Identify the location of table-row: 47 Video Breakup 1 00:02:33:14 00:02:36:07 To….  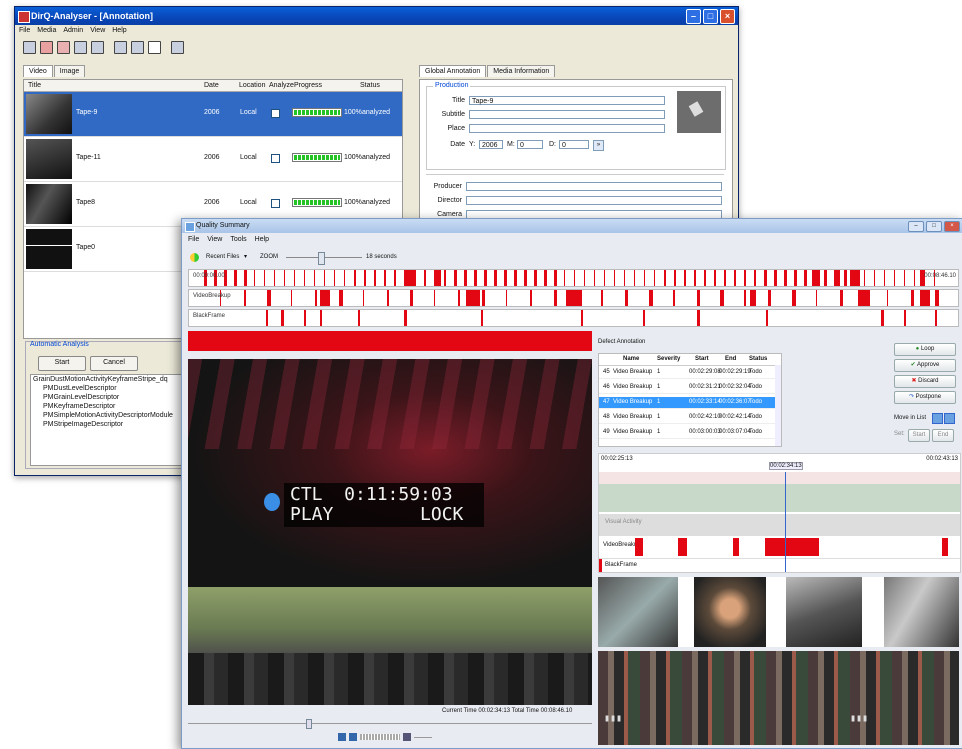
(687, 403).